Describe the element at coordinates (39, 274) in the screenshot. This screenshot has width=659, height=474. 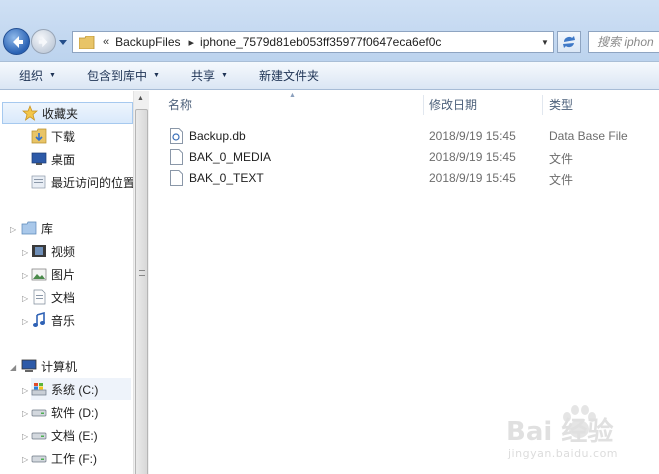
I see `pictures-icon` at that location.